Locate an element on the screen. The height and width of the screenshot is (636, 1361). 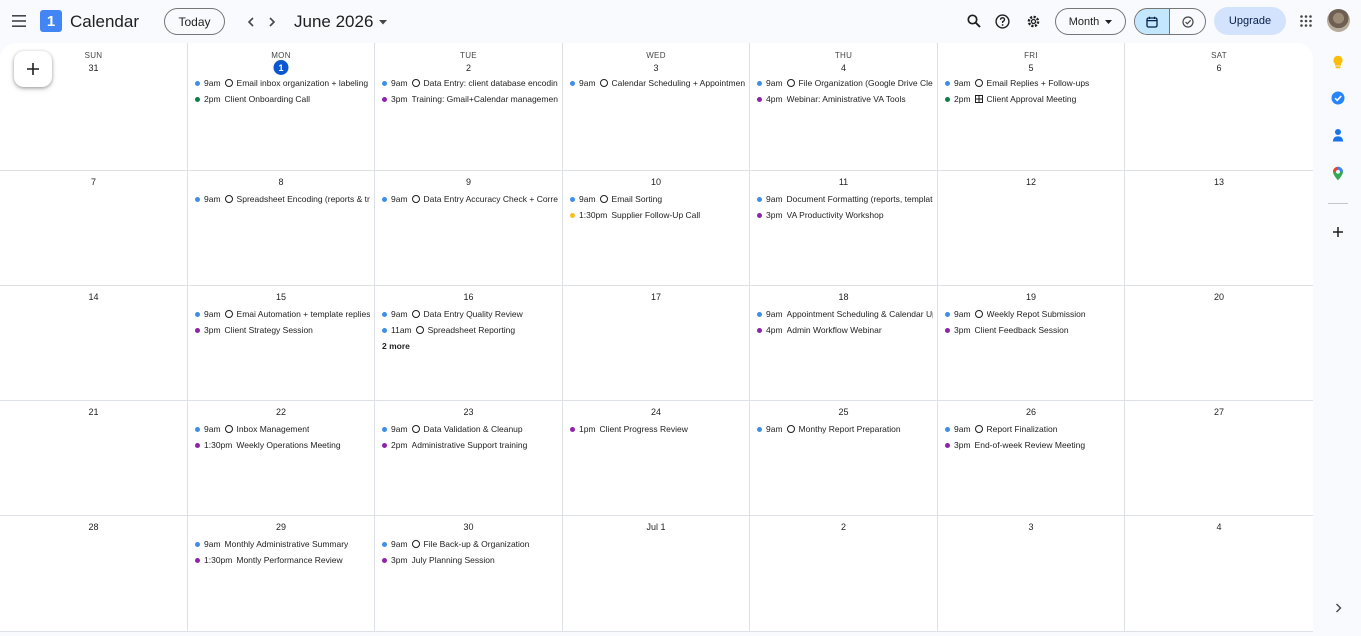
calendar-event: 9am File Back-up & Organization is located at coordinates (469, 544).